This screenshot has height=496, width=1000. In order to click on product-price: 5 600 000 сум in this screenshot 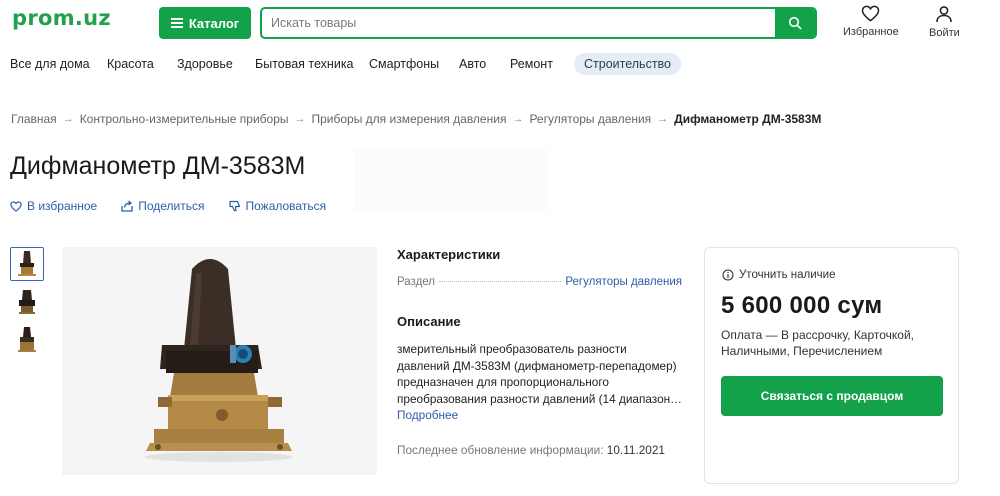, I will do `click(802, 305)`.